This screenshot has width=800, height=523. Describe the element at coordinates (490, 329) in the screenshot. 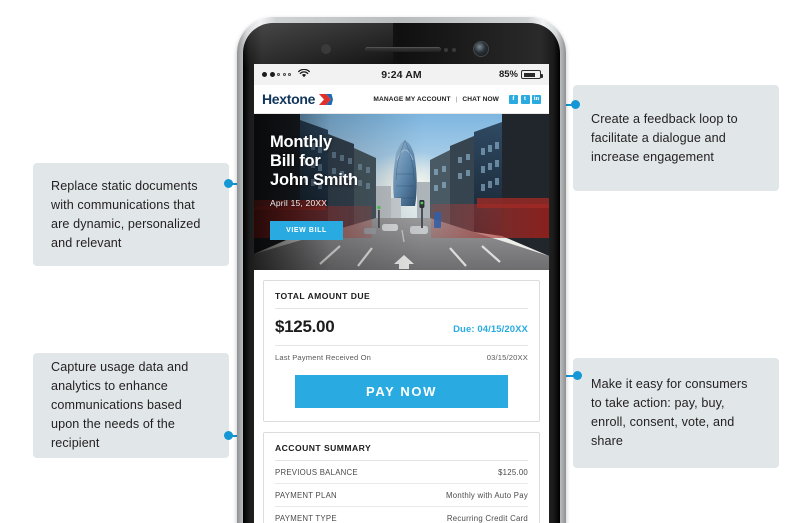

I see `due-date-label: Due: 04/15/20XX` at that location.